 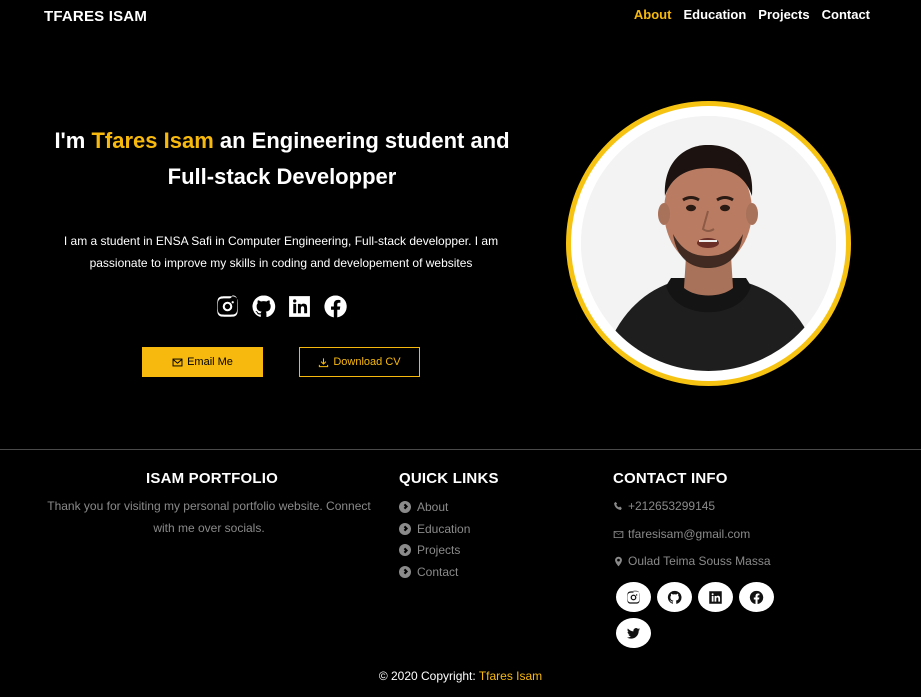 I want to click on hero-social-links, so click(x=281, y=306).